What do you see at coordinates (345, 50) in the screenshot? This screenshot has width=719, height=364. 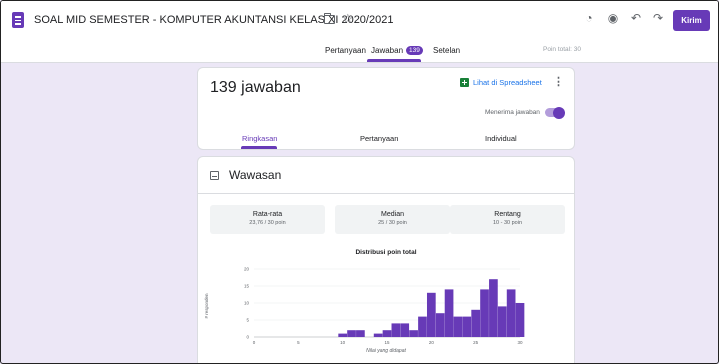 I see `tab-questions: Pertanyaan` at bounding box center [345, 50].